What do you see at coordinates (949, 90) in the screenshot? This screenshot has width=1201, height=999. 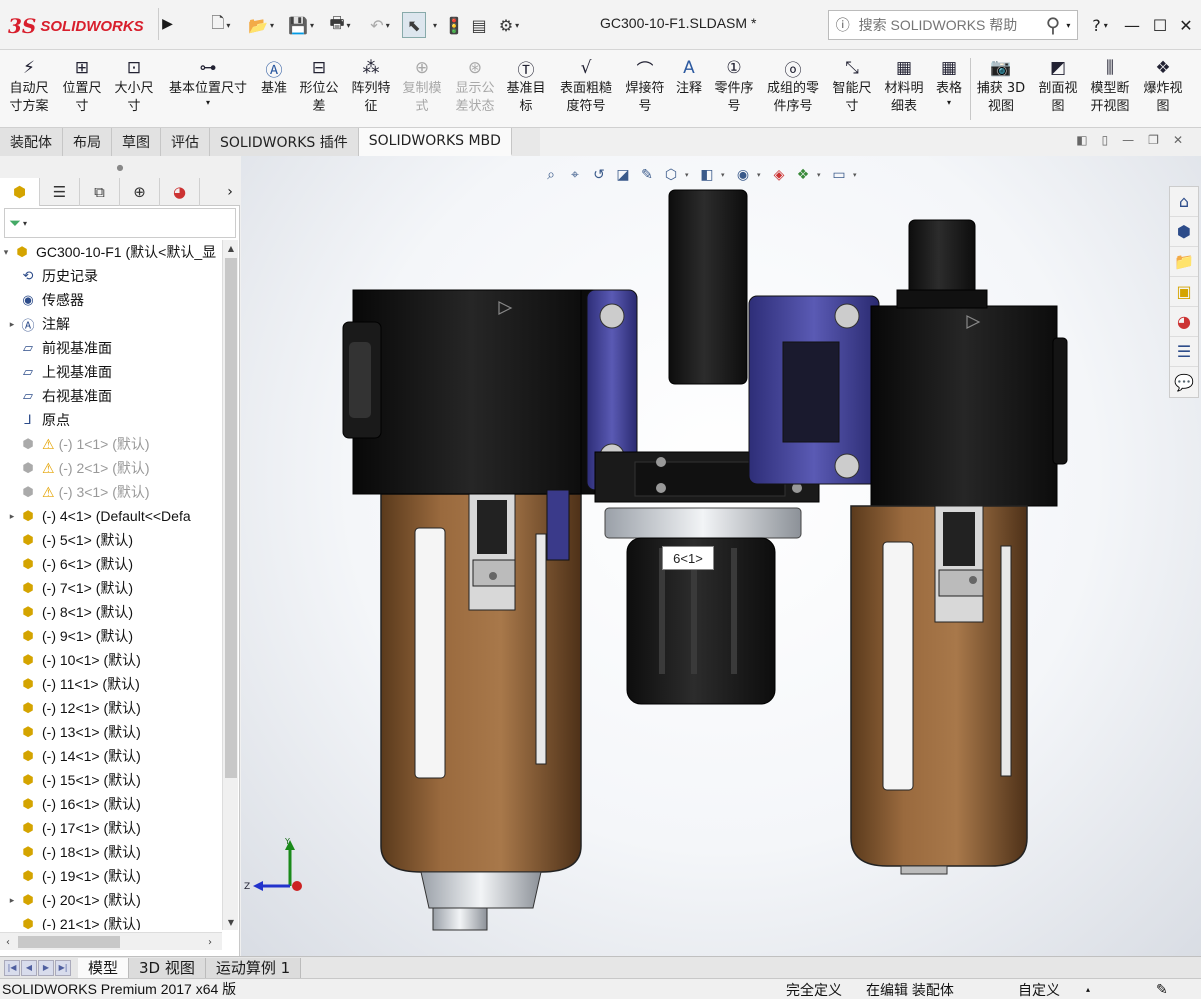 I see `cmd-button-table: ▦ 表格 ▾` at bounding box center [949, 90].